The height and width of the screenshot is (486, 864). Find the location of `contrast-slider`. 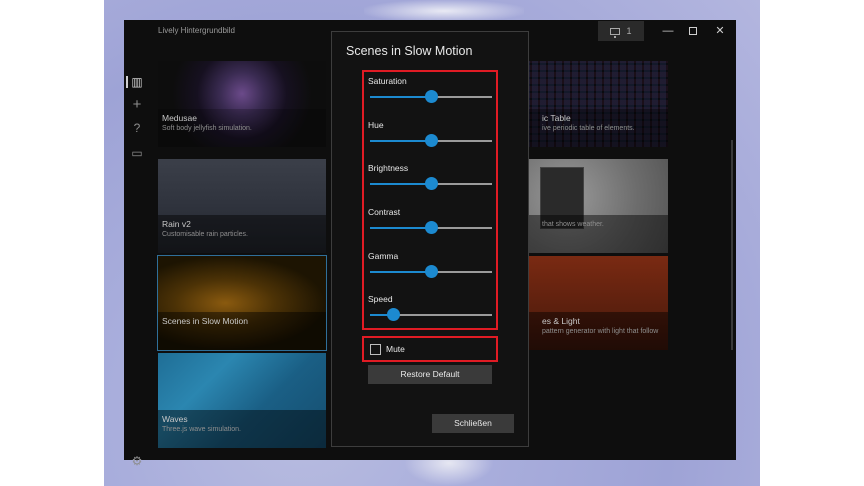

contrast-slider is located at coordinates (431, 227).